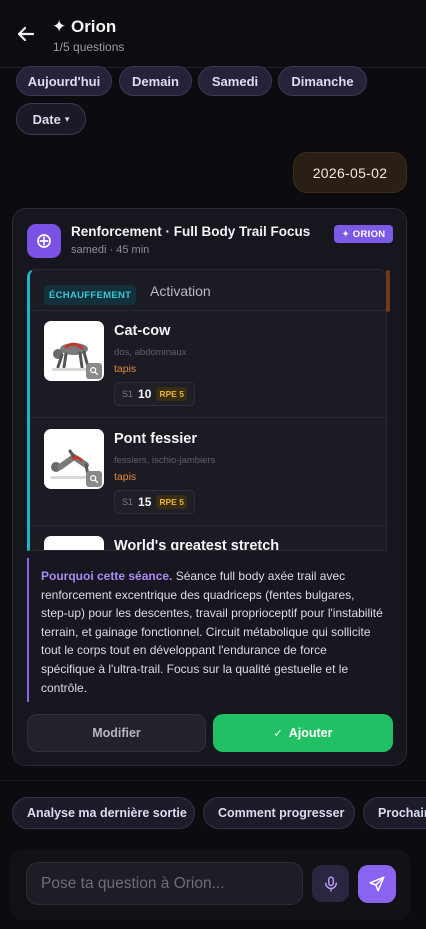 The image size is (426, 929). I want to click on add-button: ✓ Ajouter, so click(303, 733).